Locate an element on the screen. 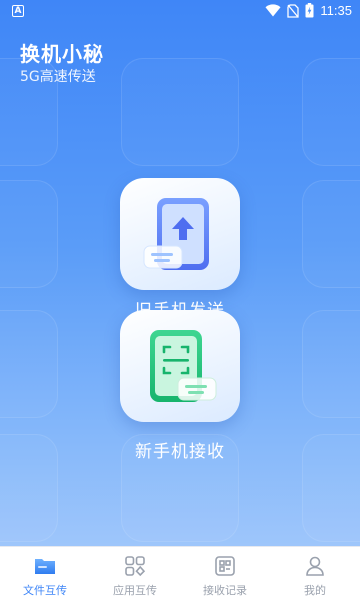  app-indicator-icon: A is located at coordinates (18, 11).